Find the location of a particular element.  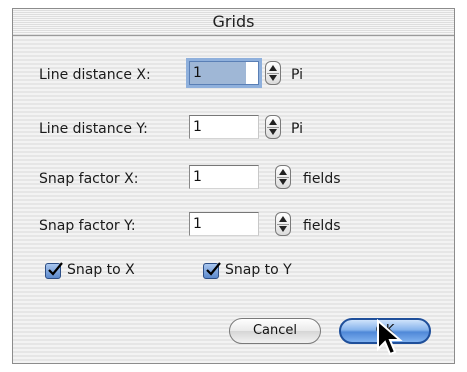

line-distance-x-stepper-icon is located at coordinates (273, 73).